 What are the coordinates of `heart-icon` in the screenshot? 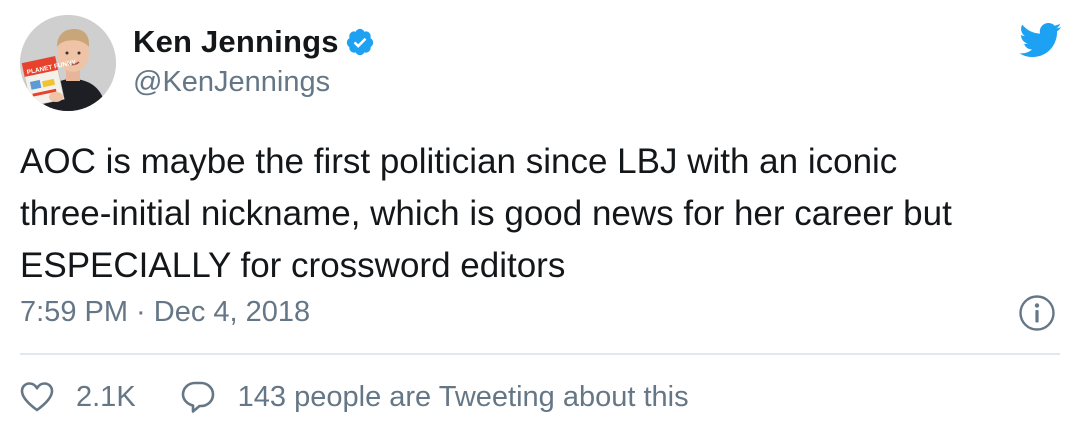 It's located at (37, 397).